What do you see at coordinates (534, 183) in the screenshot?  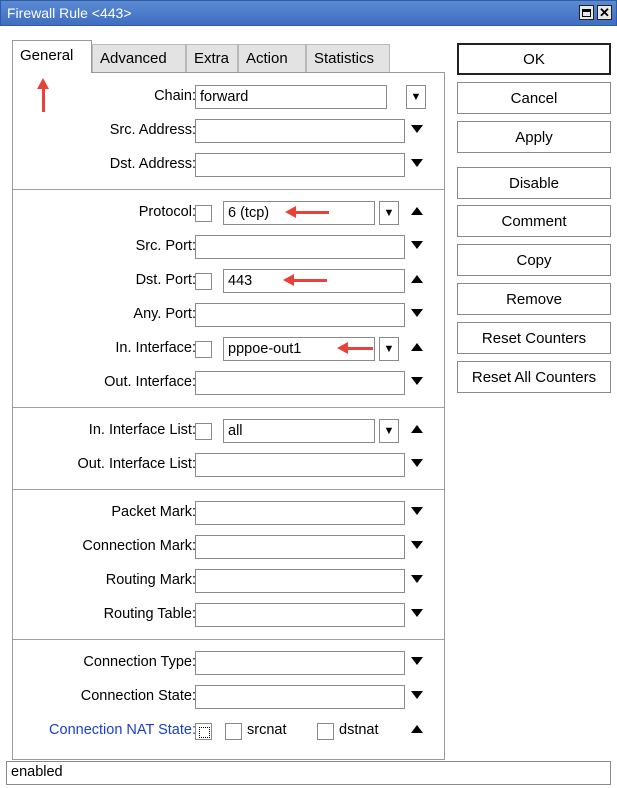 I see `disable-button: Disable` at bounding box center [534, 183].